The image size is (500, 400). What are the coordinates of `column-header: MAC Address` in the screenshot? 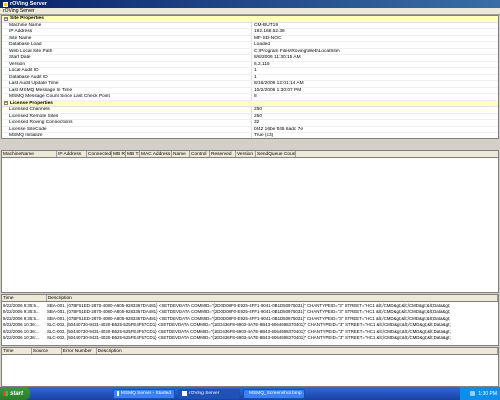 It's located at (156, 154).